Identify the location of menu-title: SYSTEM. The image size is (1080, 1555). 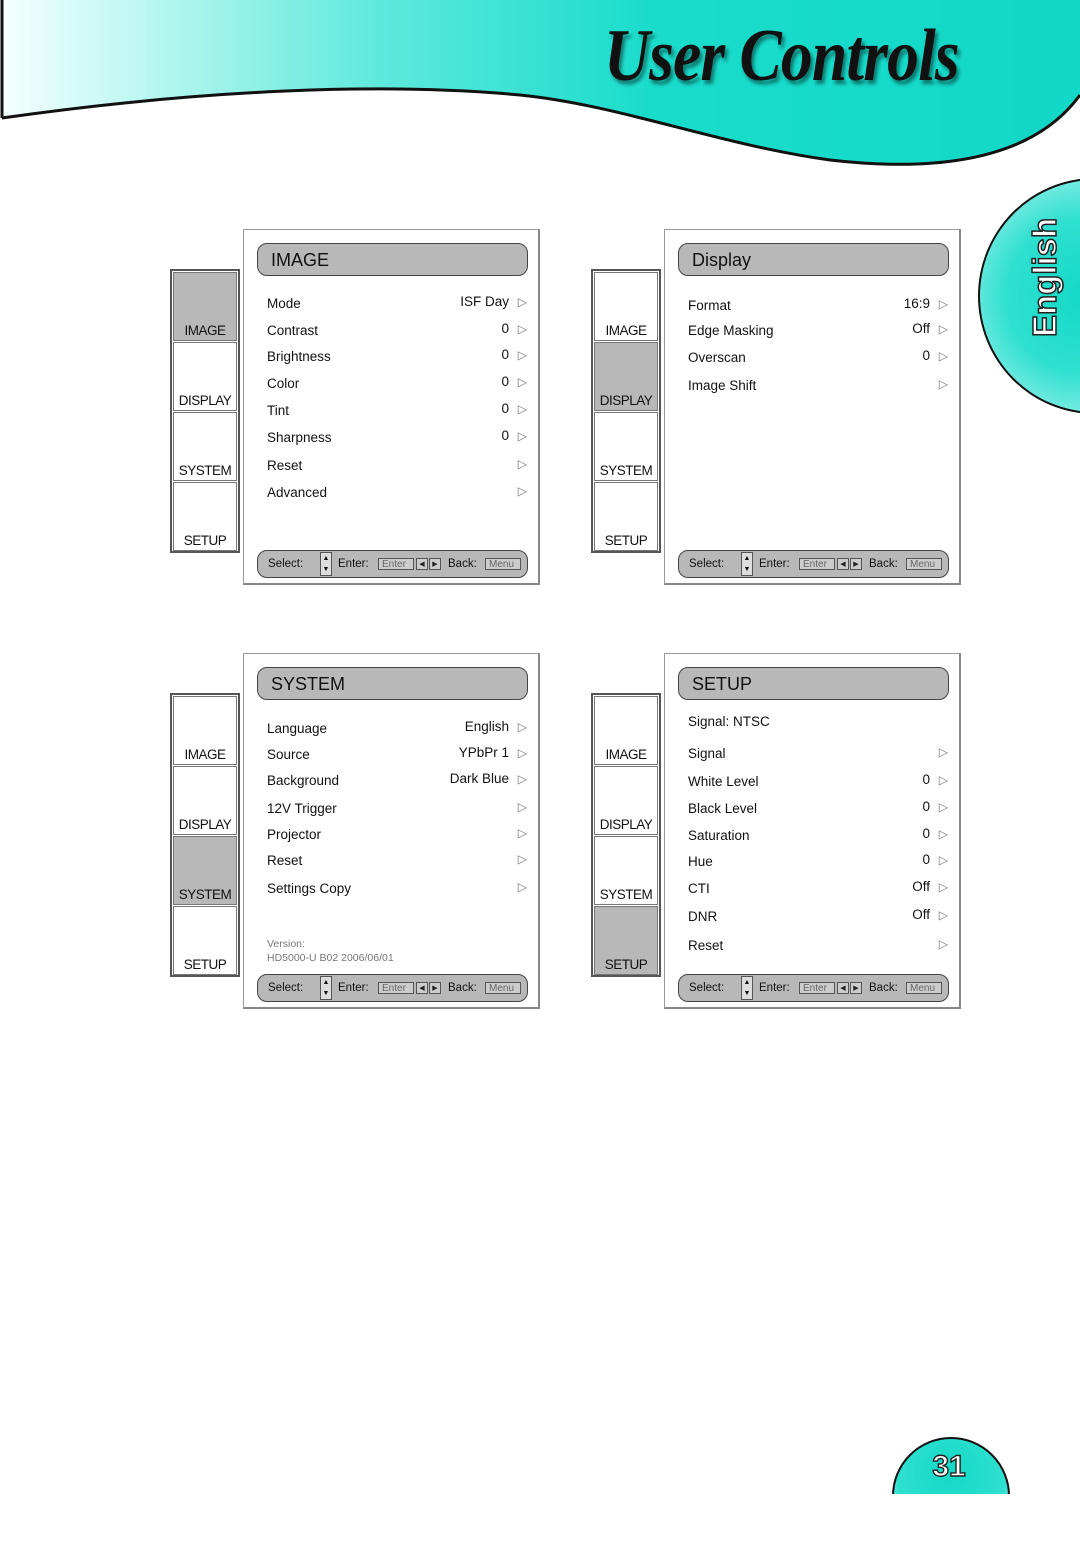
(308, 684).